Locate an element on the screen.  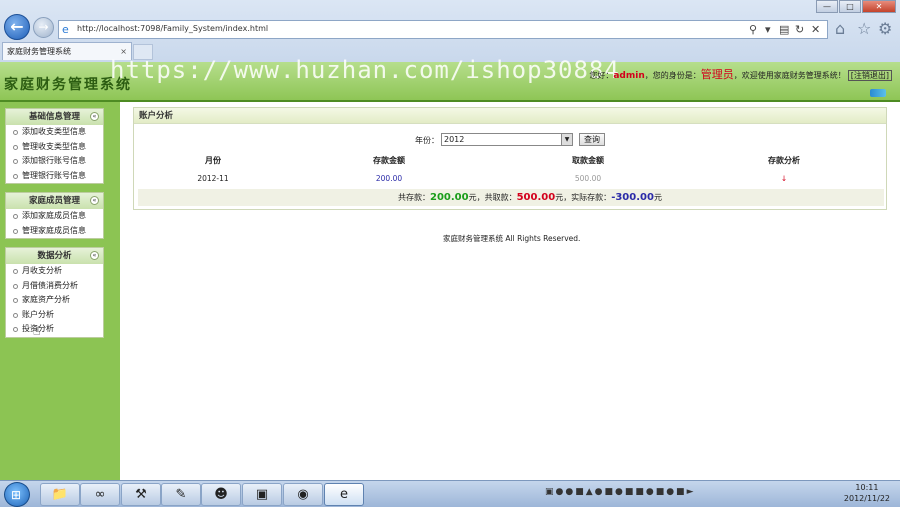
menu-group-title: 数据分析 is located at coordinates (54, 256).